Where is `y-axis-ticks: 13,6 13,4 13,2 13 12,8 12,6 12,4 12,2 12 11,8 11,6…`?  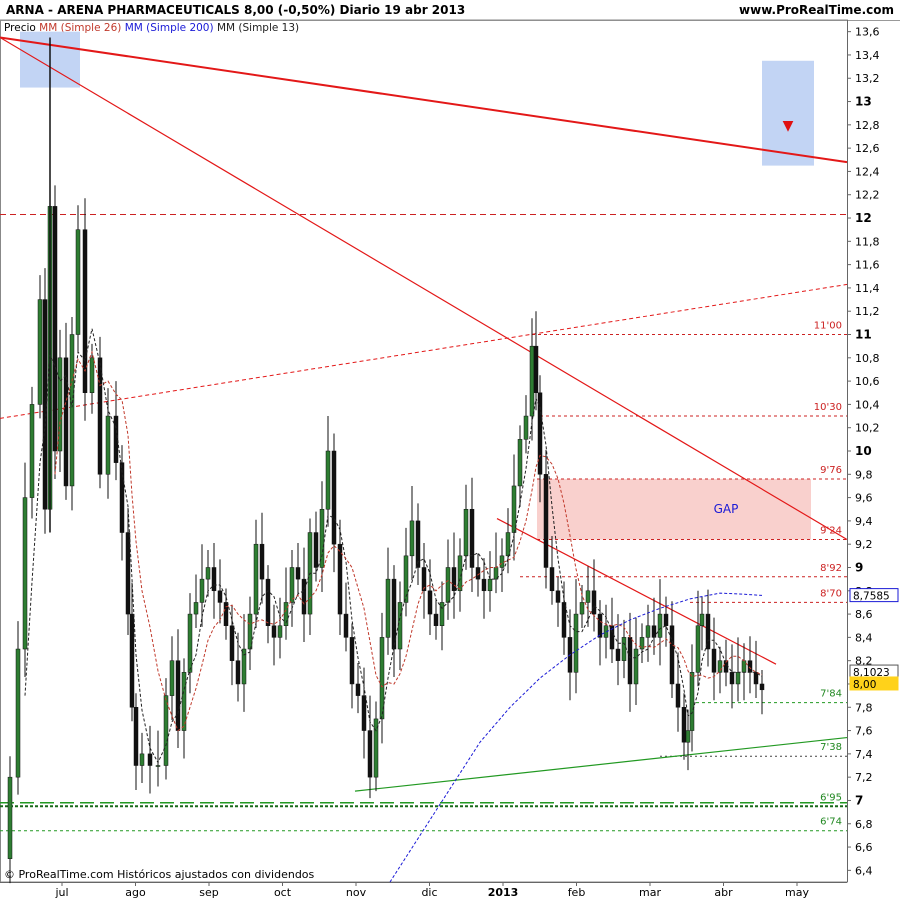 y-axis-ticks: 13,6 13,4 13,2 13 12,8 12,6 12,4 12,2 12 11,8 11,6… is located at coordinates (863, 451).